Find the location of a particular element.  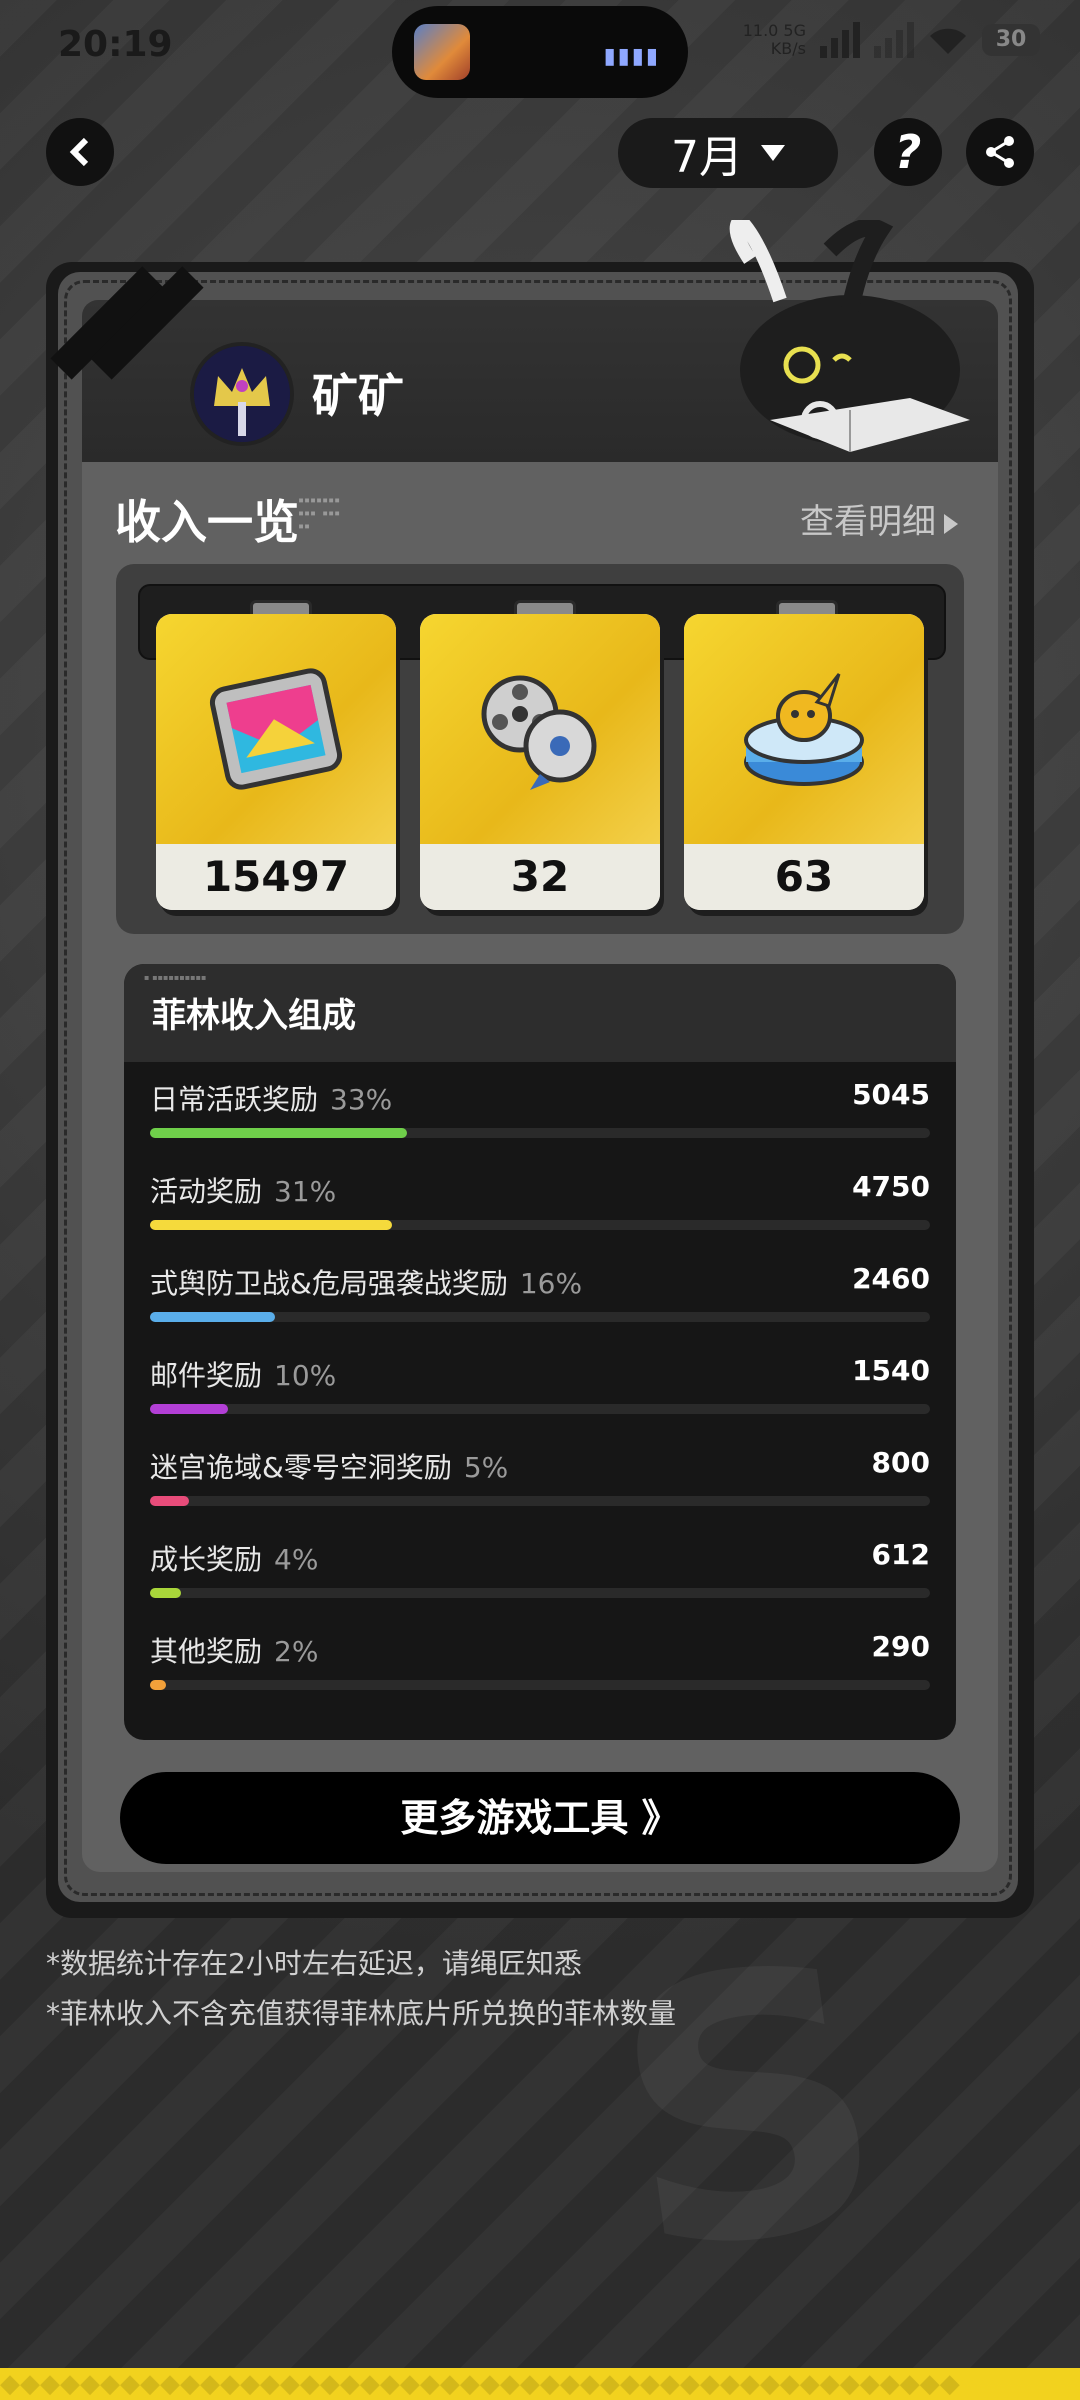

view-details-link: 查看明细 is located at coordinates (879, 518).